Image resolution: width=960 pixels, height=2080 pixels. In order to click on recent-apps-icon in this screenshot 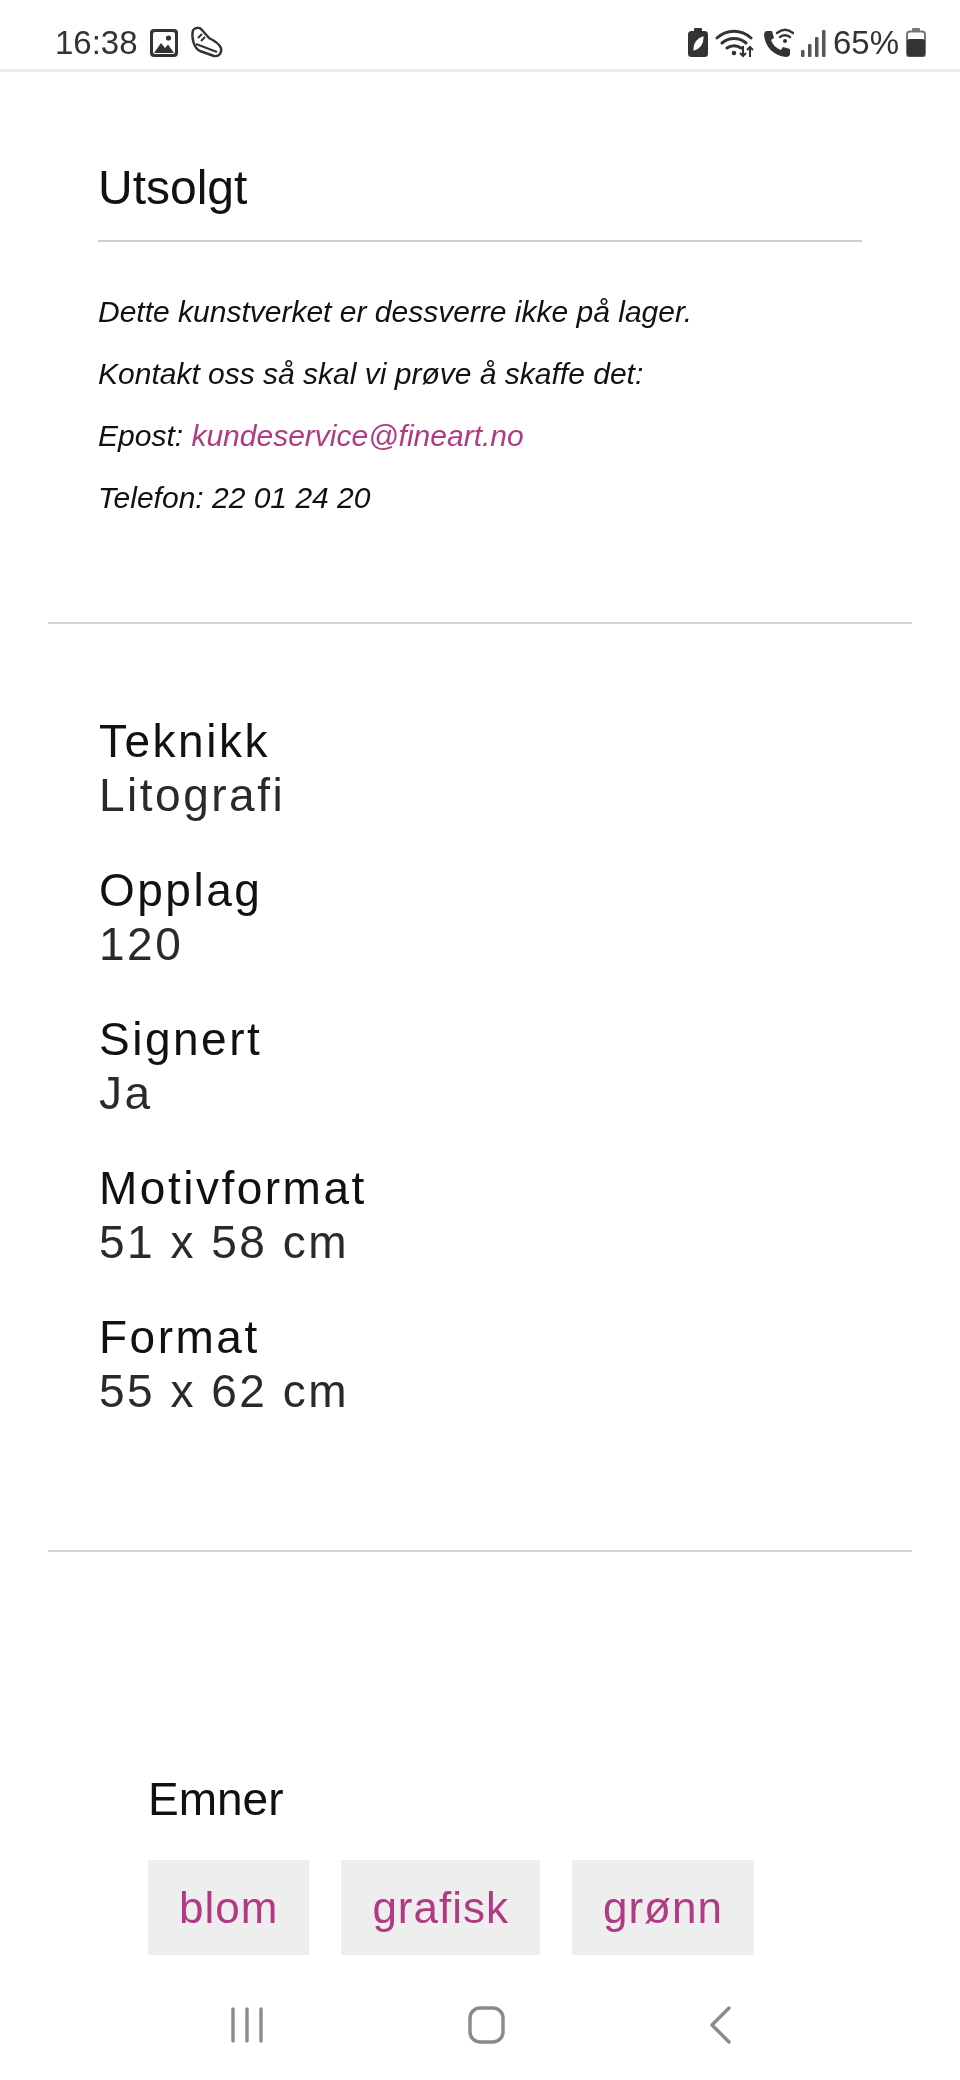, I will do `click(246, 2025)`.